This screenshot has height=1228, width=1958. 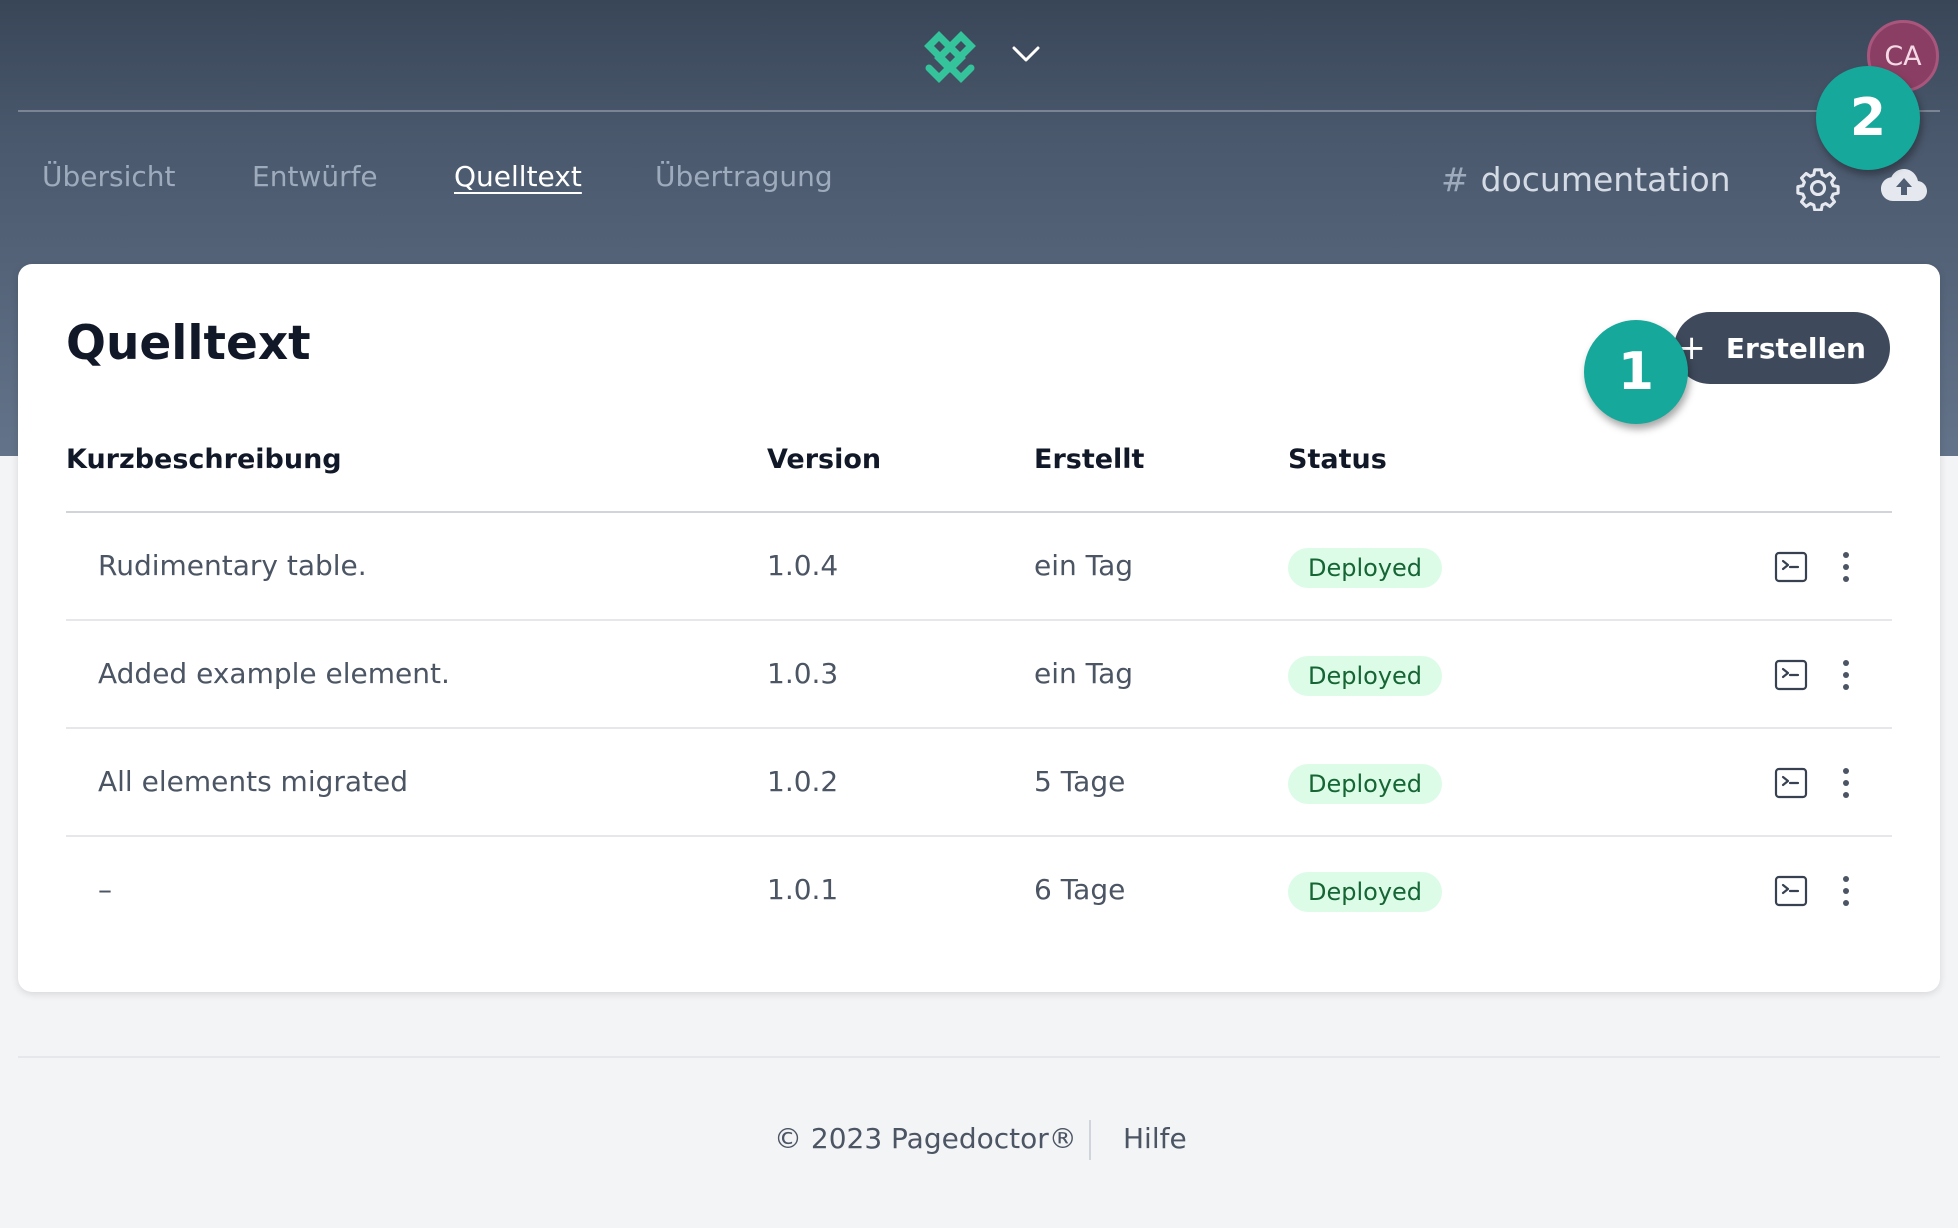 I want to click on column-header-status: Status, so click(x=1337, y=459).